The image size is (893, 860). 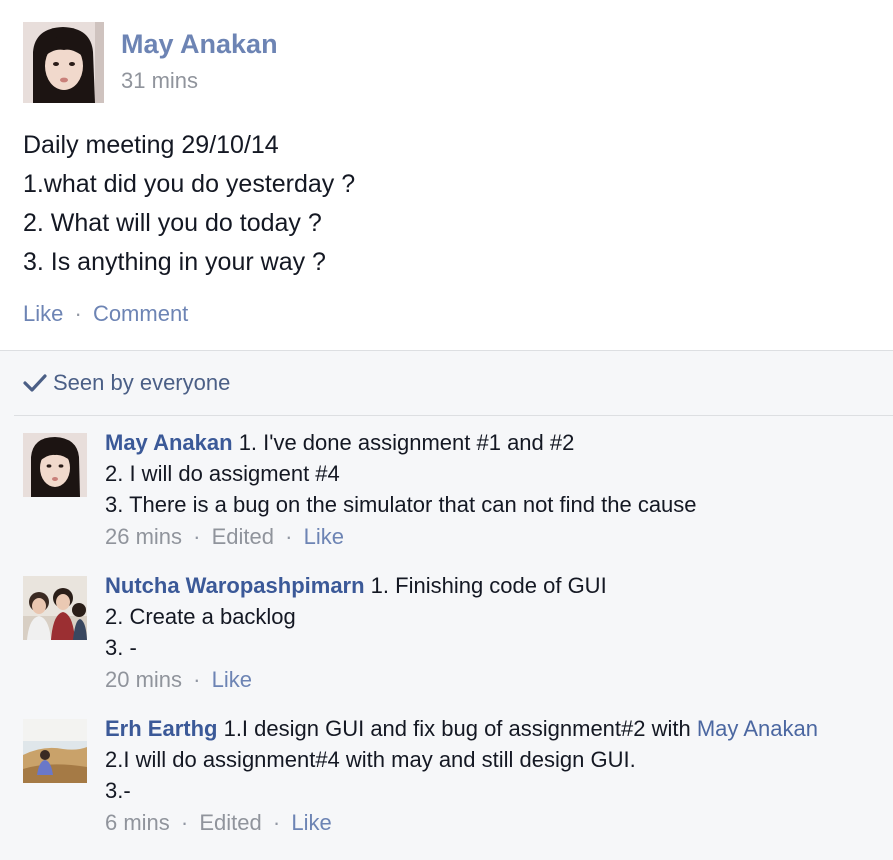 I want to click on comment-text: 3.-, so click(x=118, y=790).